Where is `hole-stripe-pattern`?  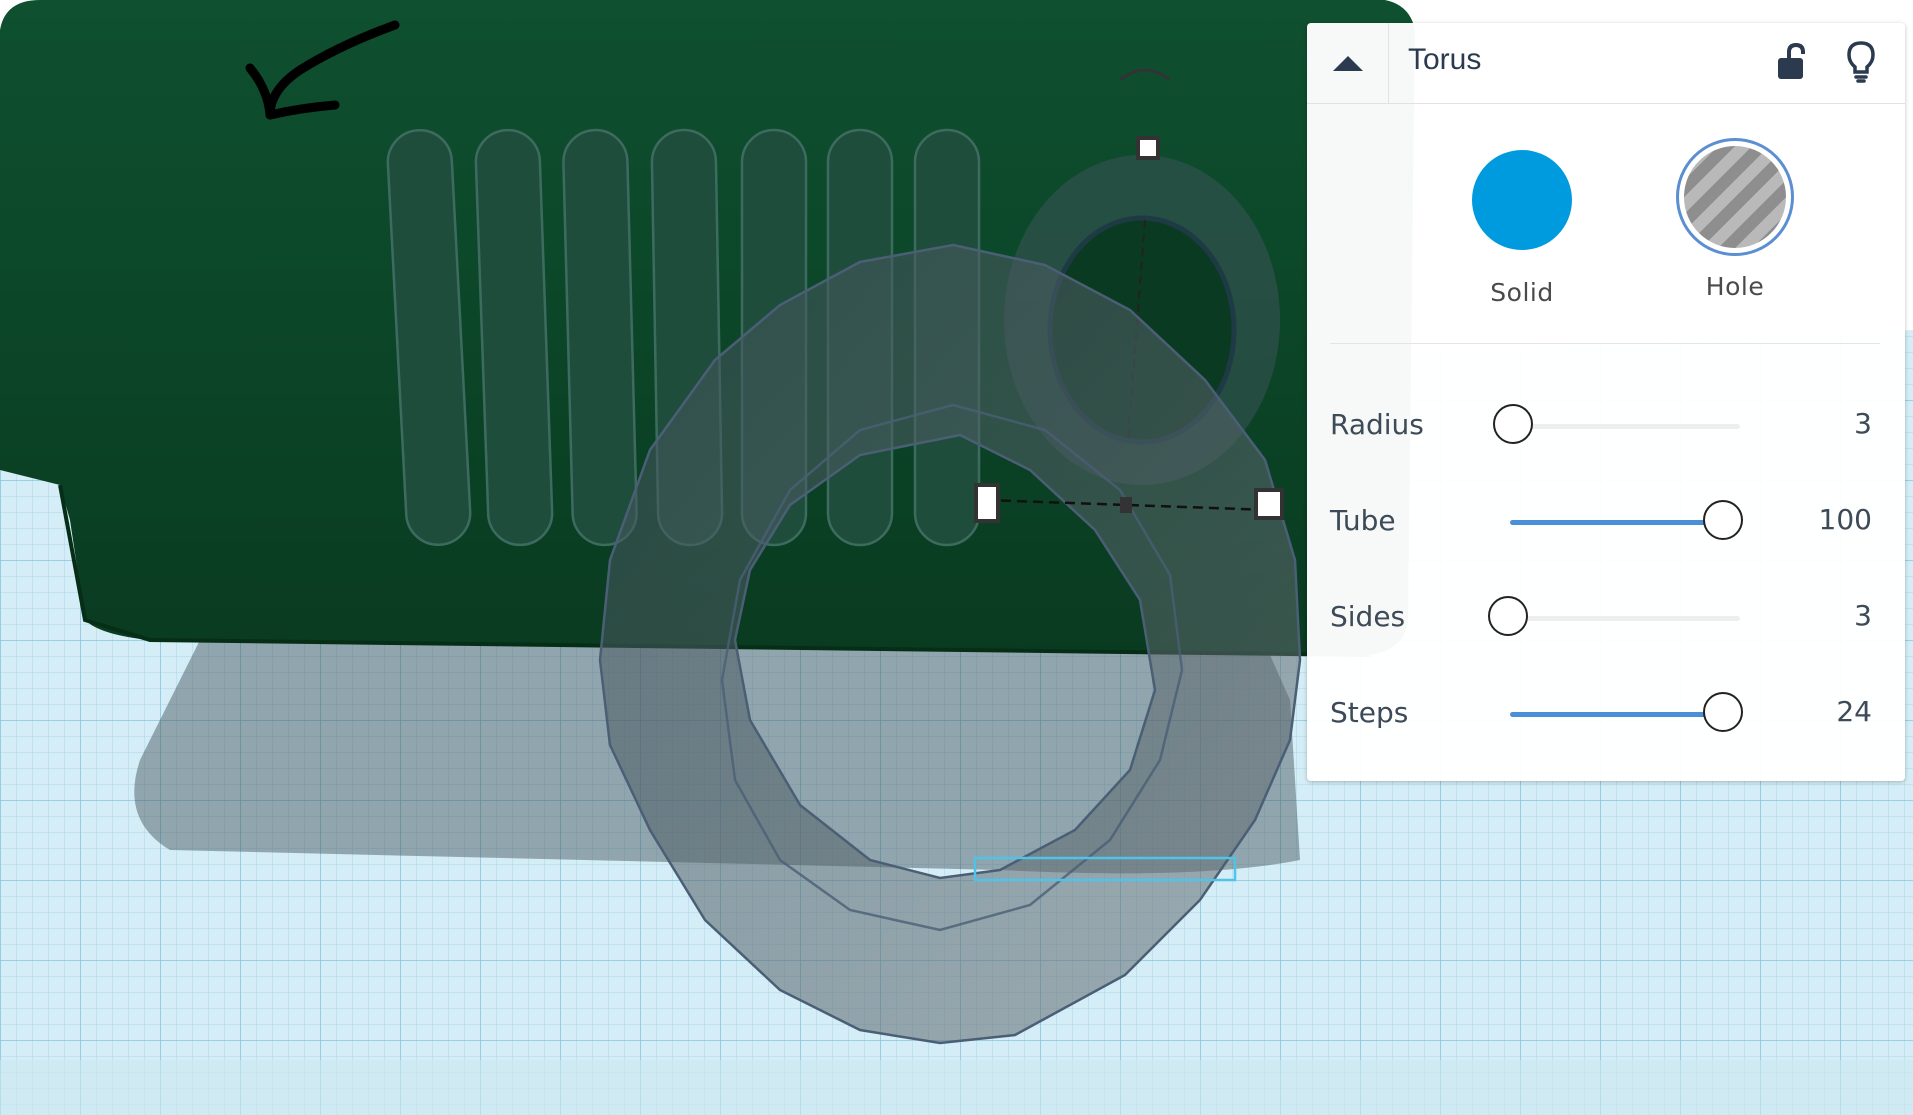
hole-stripe-pattern is located at coordinates (1735, 197).